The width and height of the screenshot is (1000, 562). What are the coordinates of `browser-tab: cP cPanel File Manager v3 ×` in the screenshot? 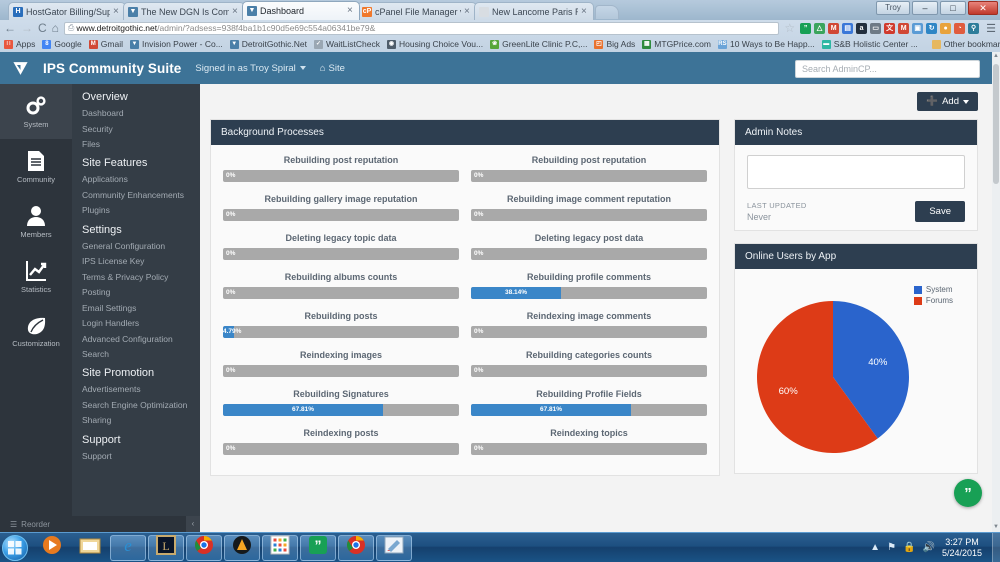 It's located at (417, 11).